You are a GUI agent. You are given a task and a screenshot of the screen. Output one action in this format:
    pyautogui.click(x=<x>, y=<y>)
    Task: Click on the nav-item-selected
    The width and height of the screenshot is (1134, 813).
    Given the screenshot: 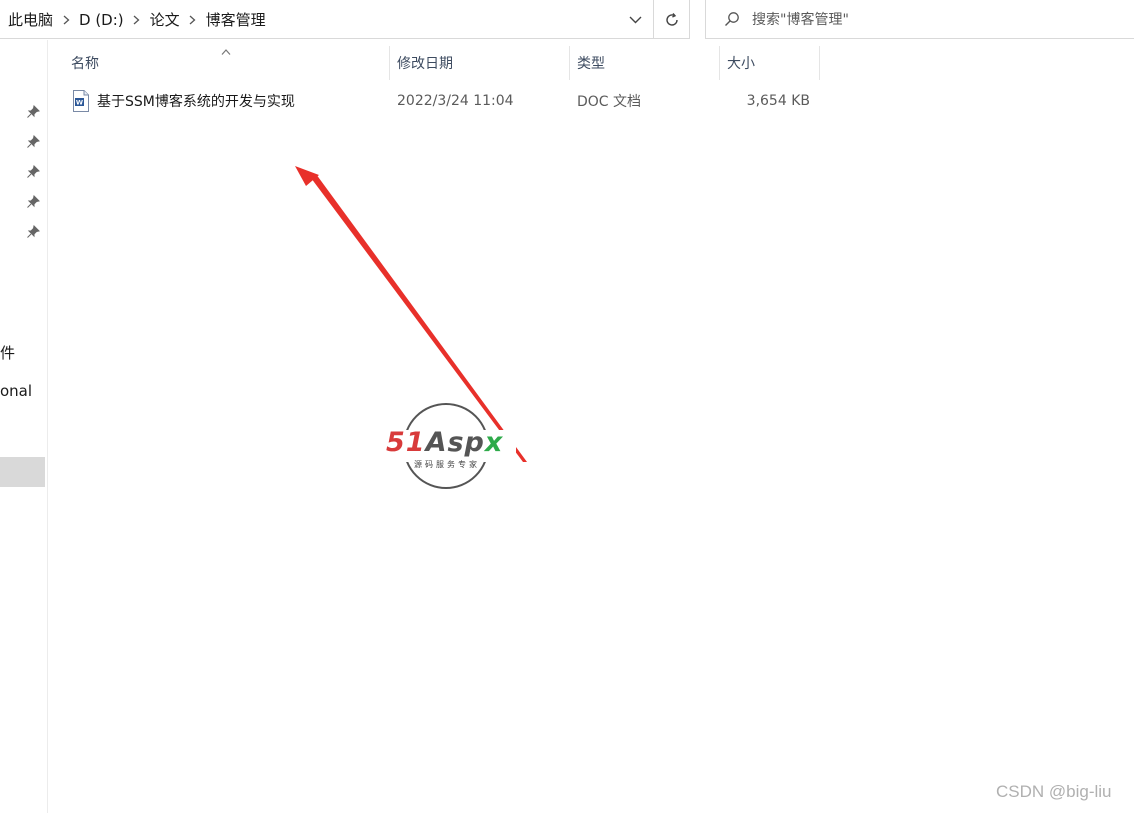 What is the action you would take?
    pyautogui.click(x=22, y=472)
    